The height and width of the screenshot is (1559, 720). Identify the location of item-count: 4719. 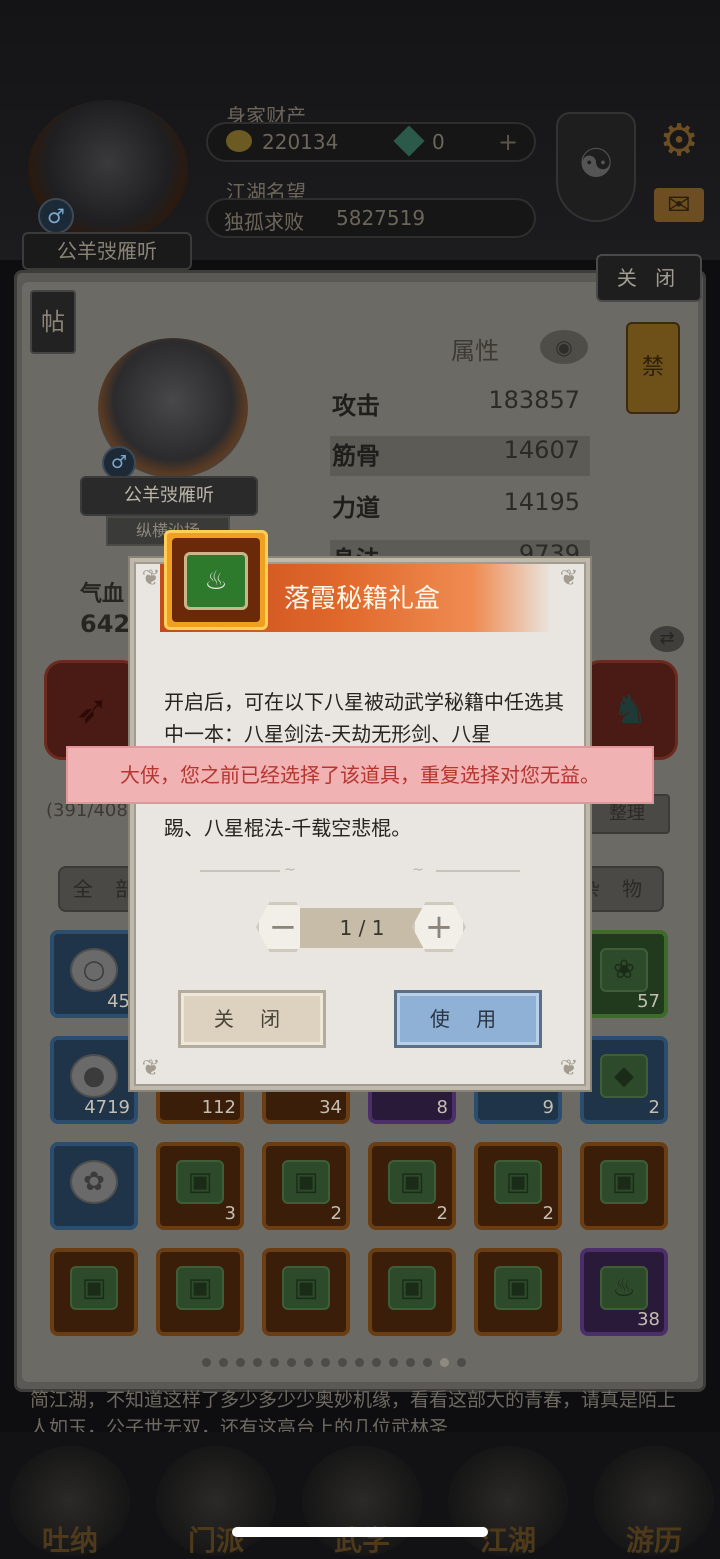
(107, 1107).